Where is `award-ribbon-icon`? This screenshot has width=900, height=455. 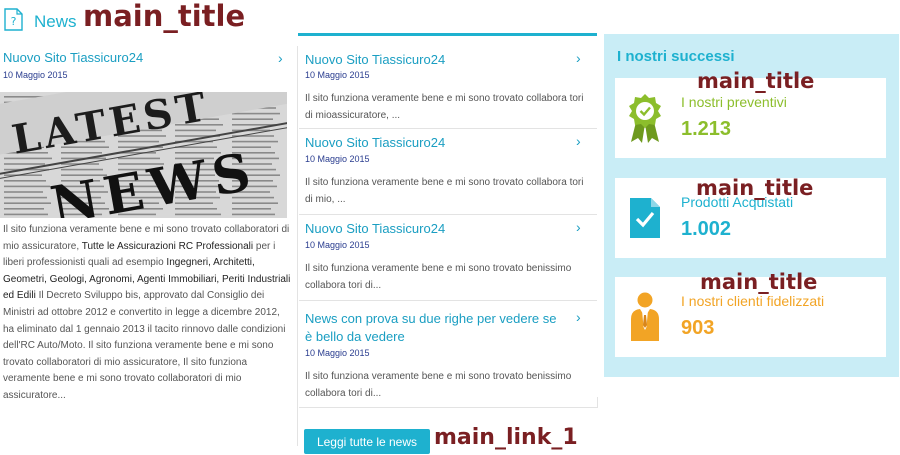
award-ribbon-icon is located at coordinates (645, 118).